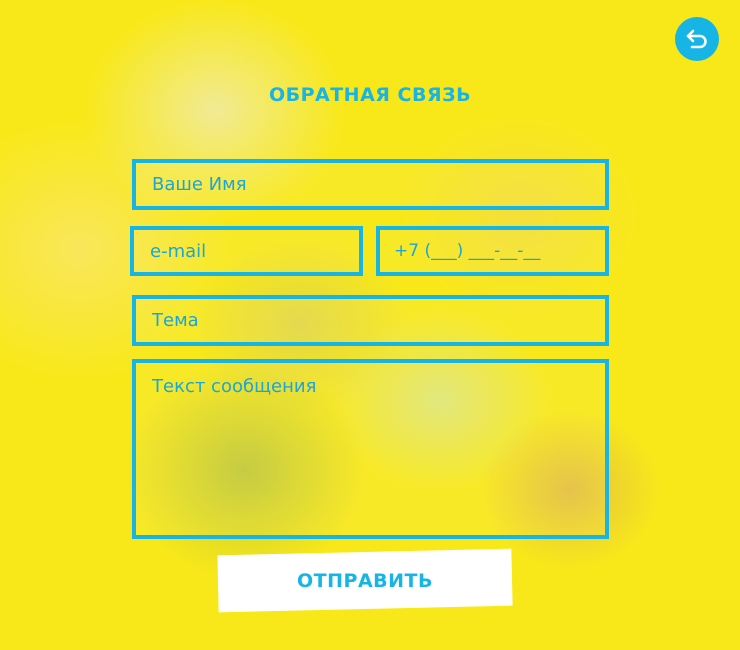 The image size is (740, 650). What do you see at coordinates (370, 184) in the screenshot?
I see `name-input: Ваше Имя` at bounding box center [370, 184].